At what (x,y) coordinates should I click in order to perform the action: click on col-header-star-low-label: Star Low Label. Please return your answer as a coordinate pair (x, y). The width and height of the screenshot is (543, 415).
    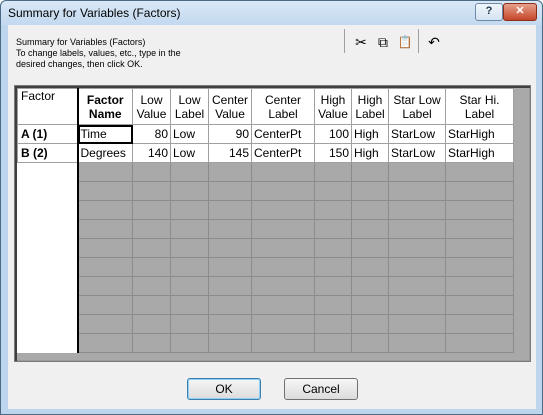
    Looking at the image, I should click on (417, 106).